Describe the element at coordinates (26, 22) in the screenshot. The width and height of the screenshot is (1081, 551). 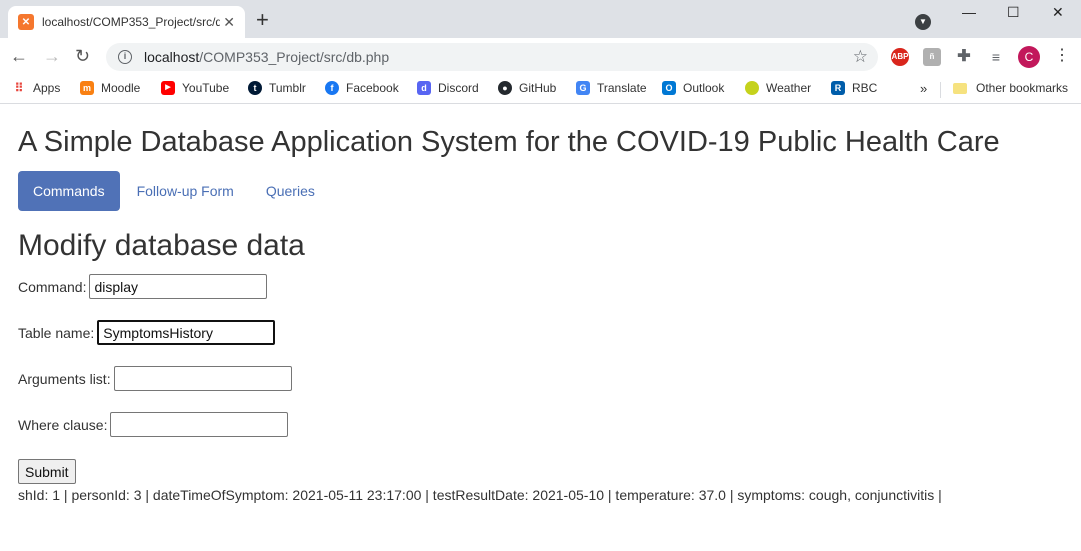
I see `xampp-favicon-icon: ✕` at that location.